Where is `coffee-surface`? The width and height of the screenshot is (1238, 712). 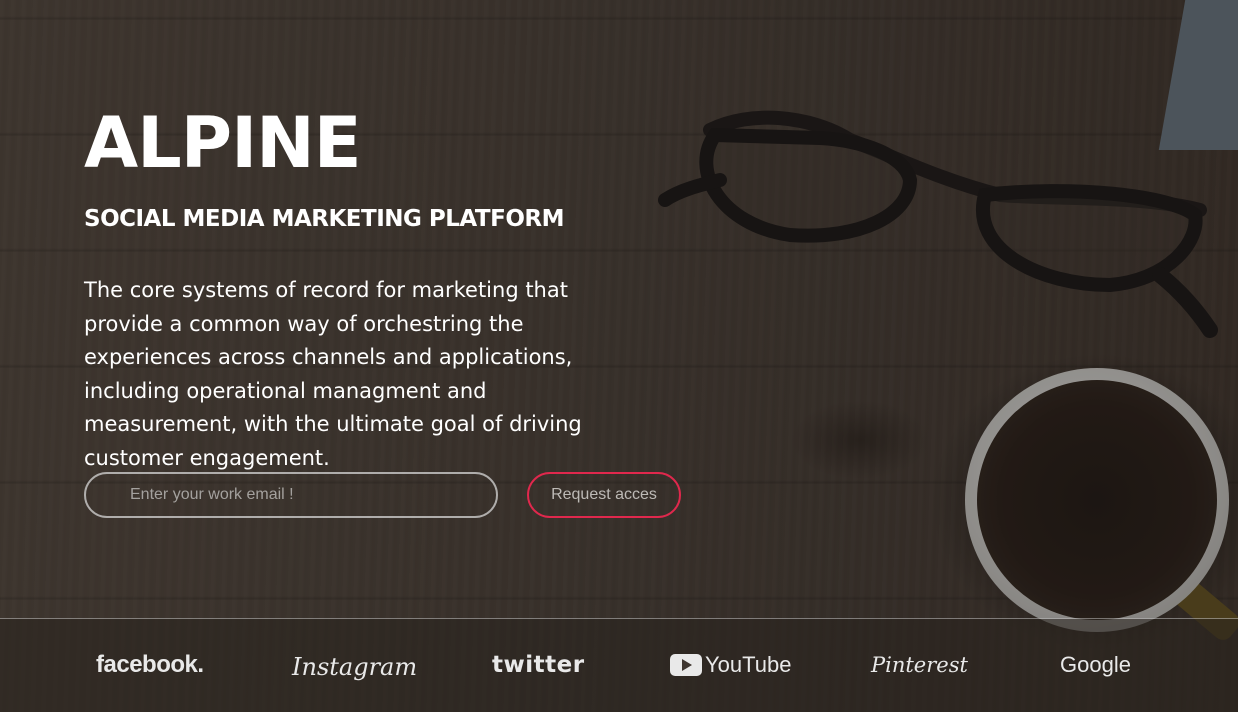
coffee-surface is located at coordinates (1097, 500).